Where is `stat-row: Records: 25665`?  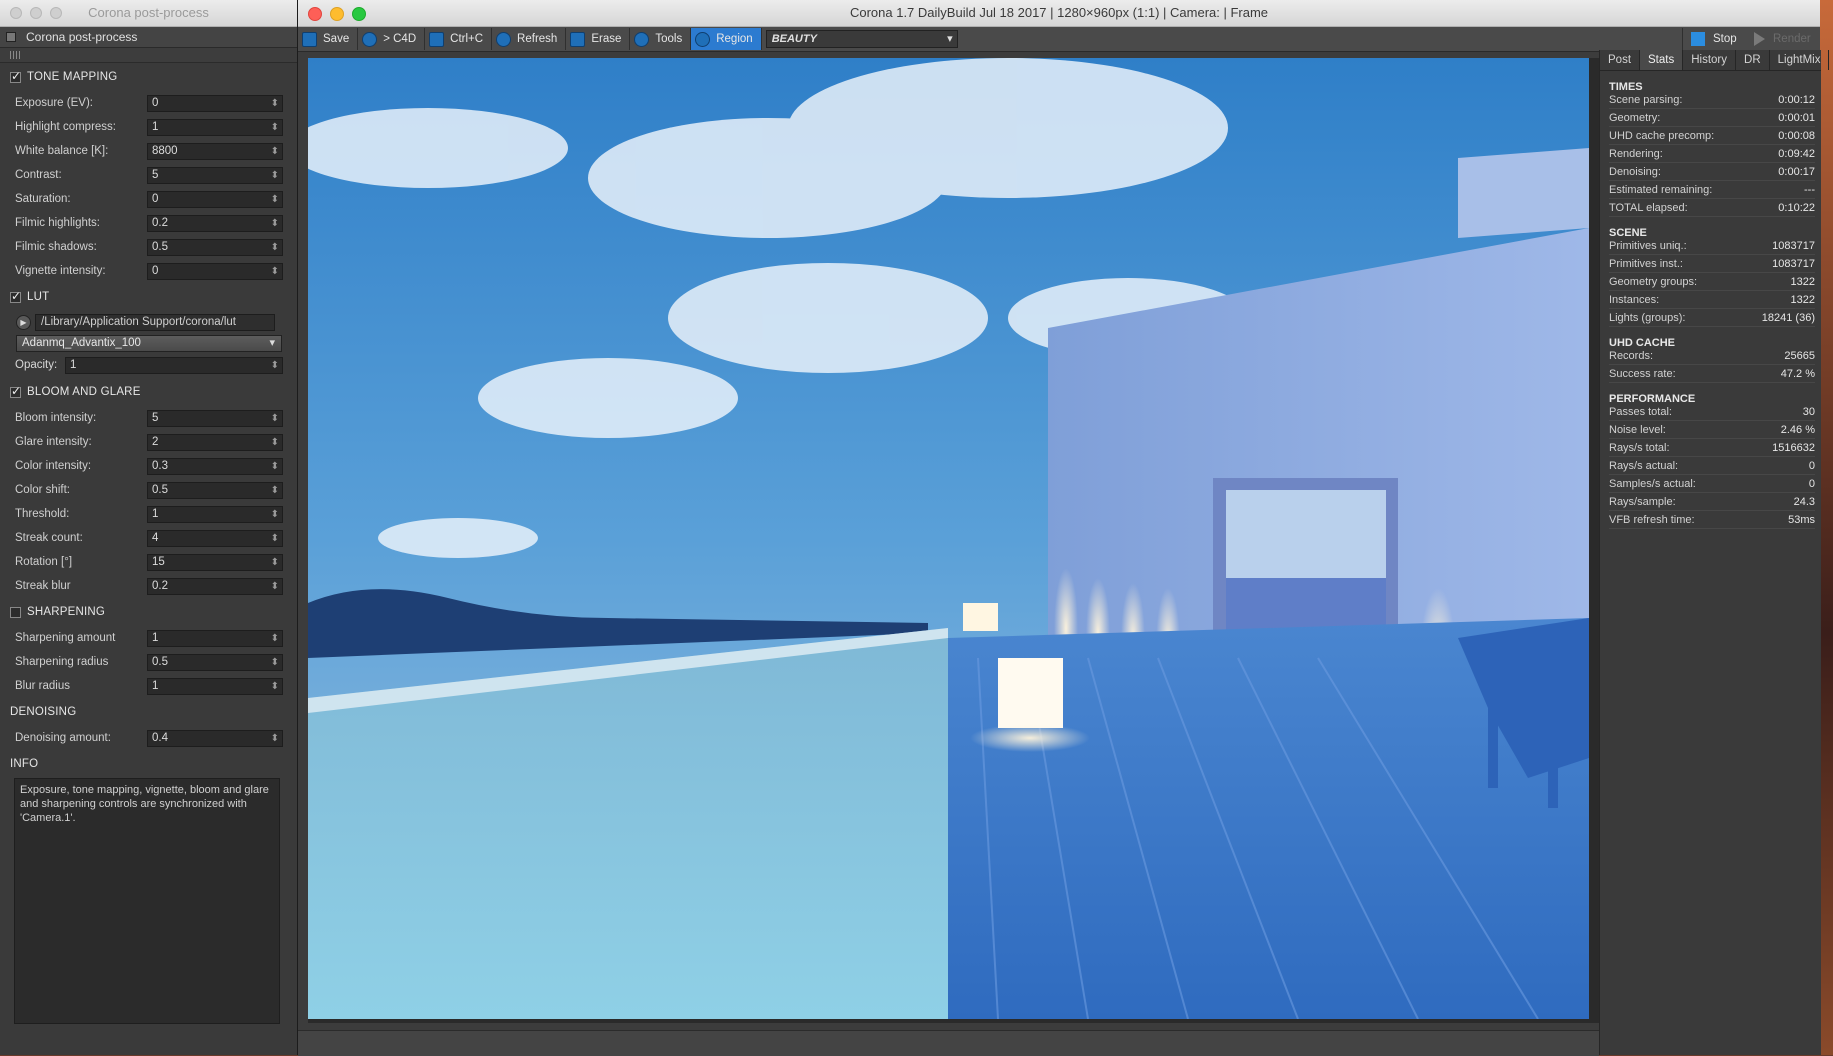 stat-row: Records: 25665 is located at coordinates (1712, 356).